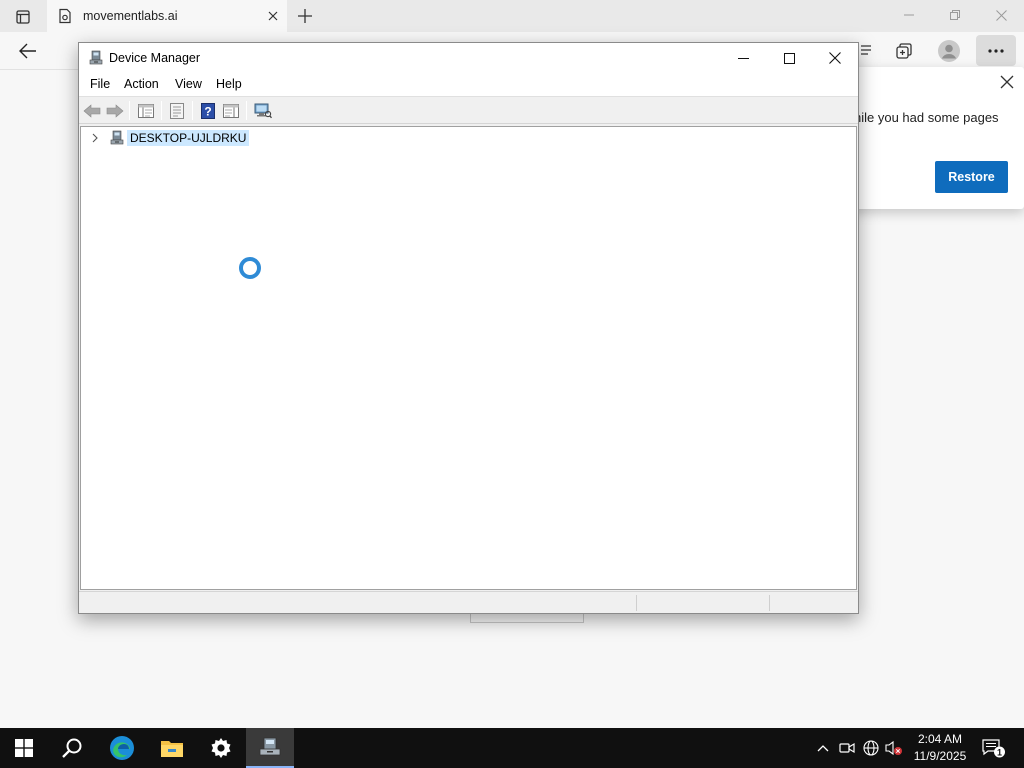 This screenshot has width=1024, height=768. I want to click on notification-count: 1, so click(999, 753).